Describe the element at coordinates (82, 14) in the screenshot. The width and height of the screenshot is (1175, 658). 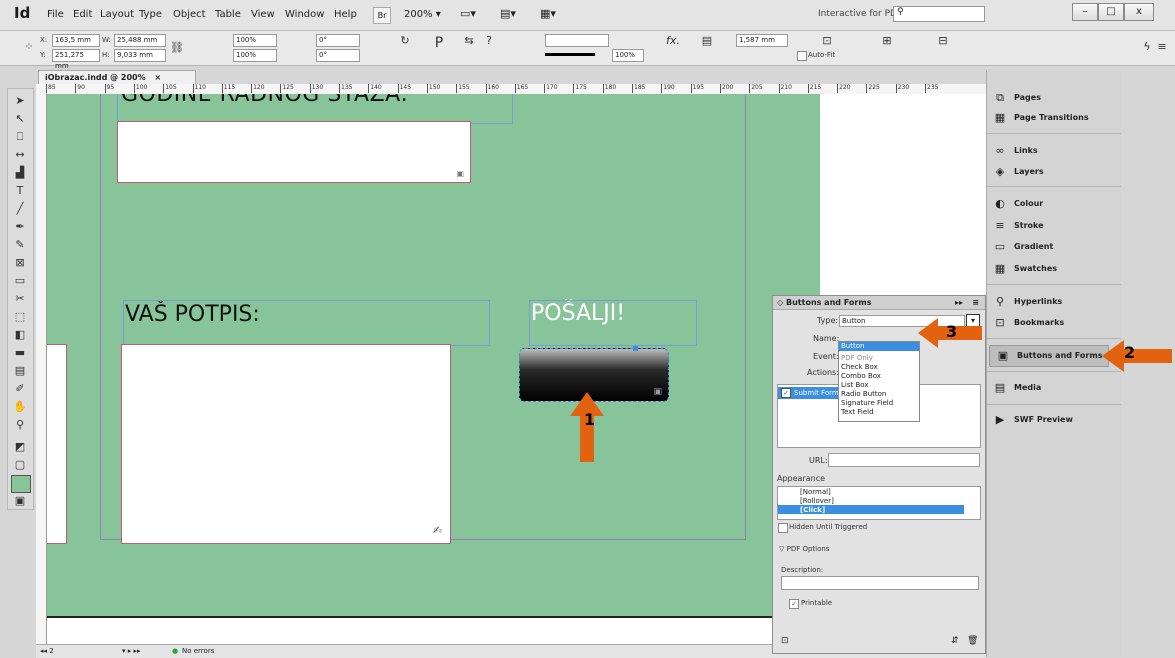
I see `menu-edit: Edit` at that location.